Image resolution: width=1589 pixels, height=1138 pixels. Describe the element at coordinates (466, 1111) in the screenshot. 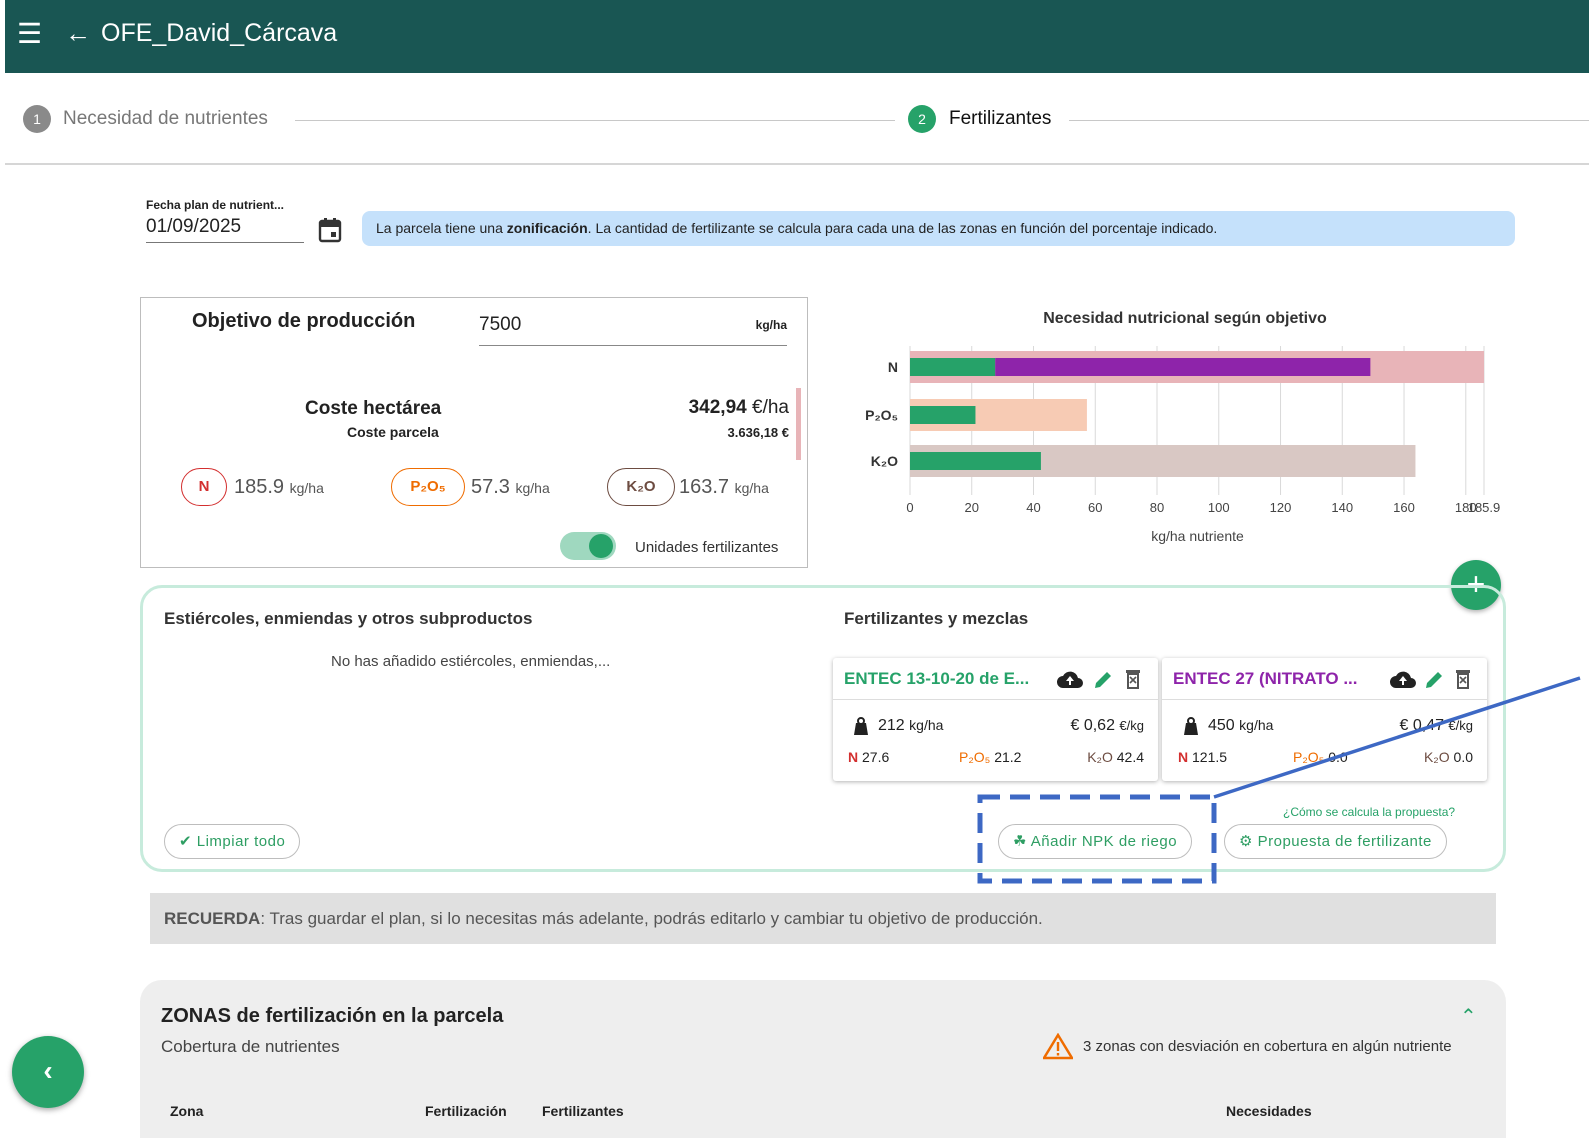

I see `column-fertilizacion: Fertilización` at that location.